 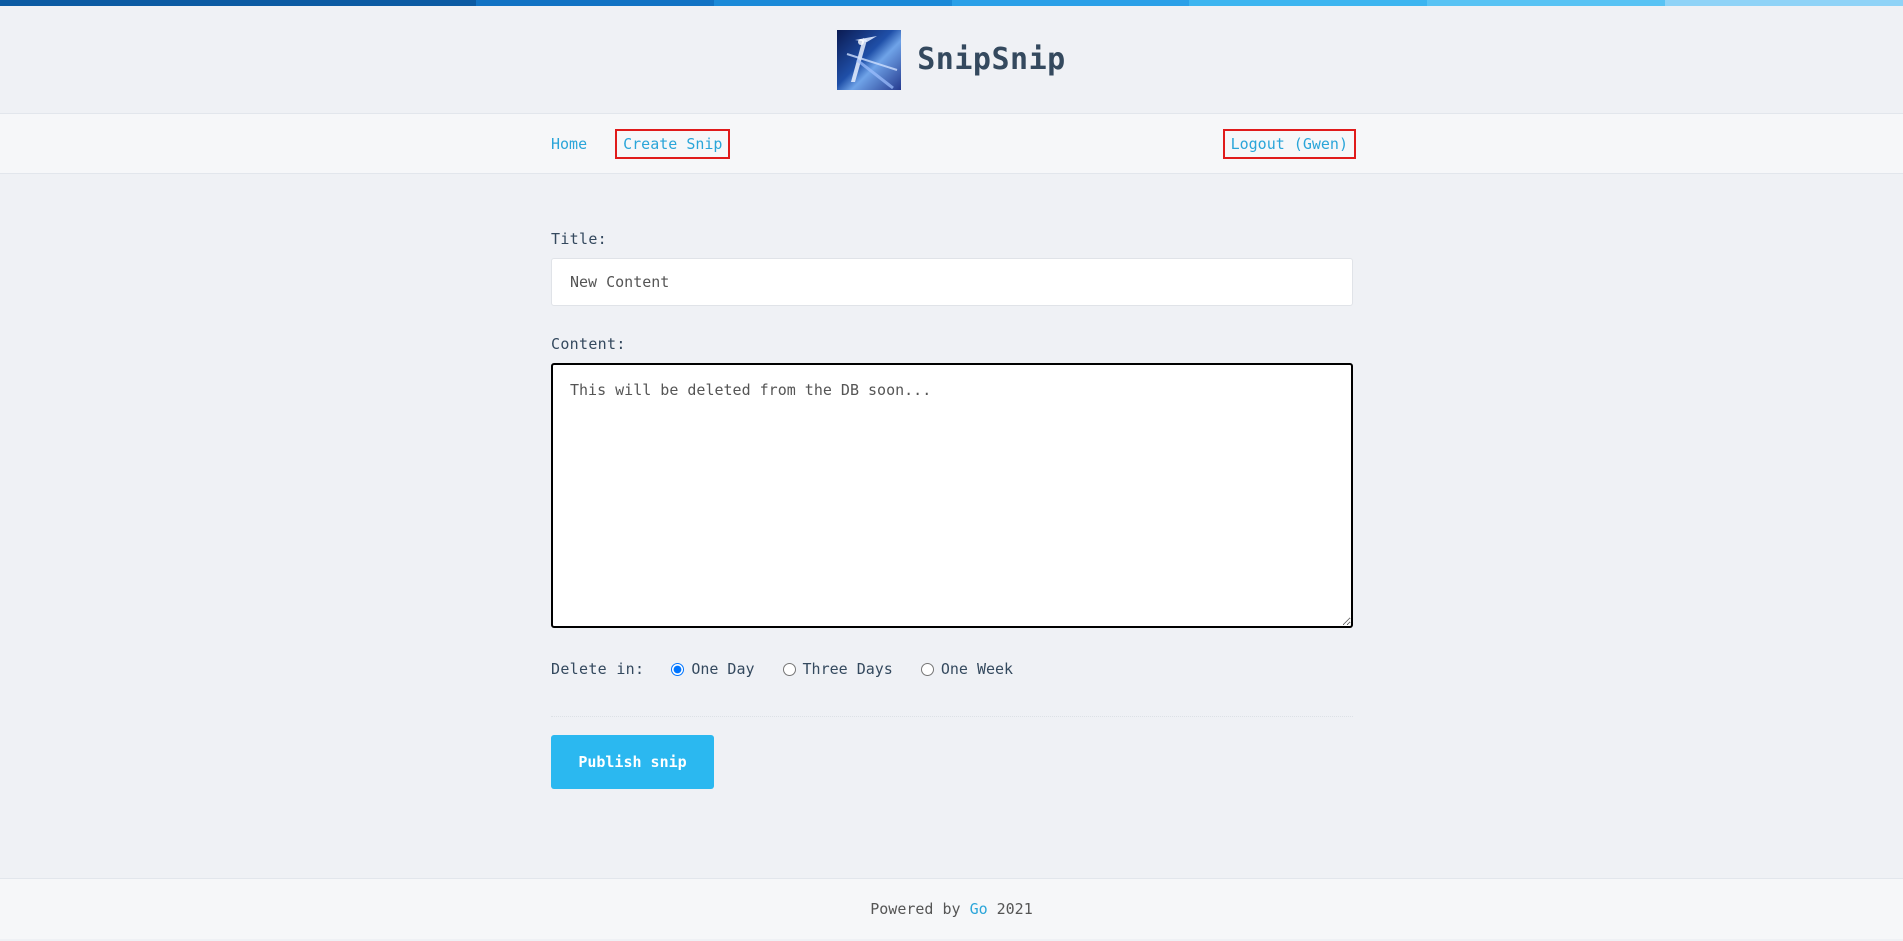 I want to click on site-header: SnipSnip, so click(x=951, y=60).